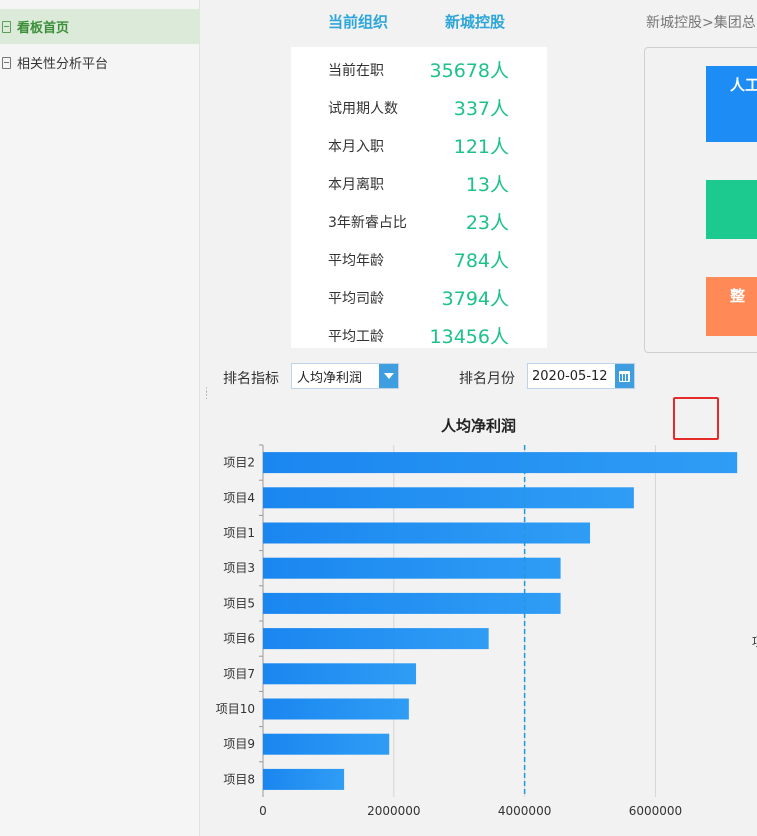 The image size is (757, 836). What do you see at coordinates (738, 296) in the screenshot?
I see `summary-tile-label: 整` at bounding box center [738, 296].